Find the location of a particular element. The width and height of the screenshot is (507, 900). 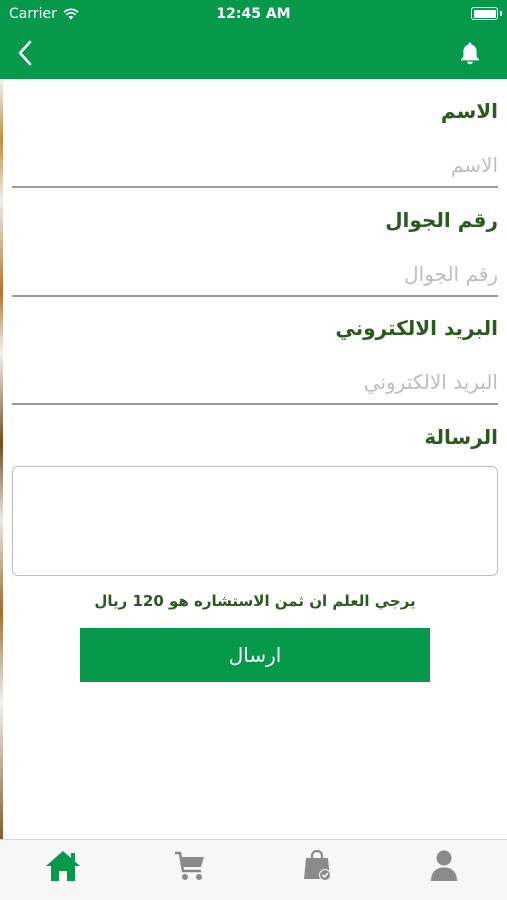

status-bar: Carrier 12:45 AM is located at coordinates (253, 14).